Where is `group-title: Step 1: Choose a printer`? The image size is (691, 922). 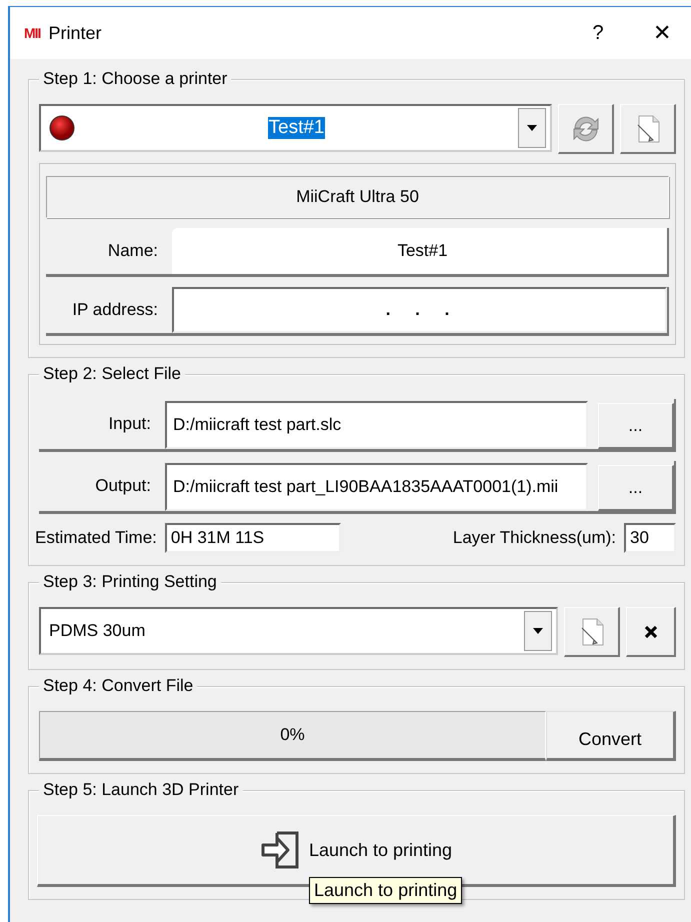 group-title: Step 1: Choose a printer is located at coordinates (135, 79).